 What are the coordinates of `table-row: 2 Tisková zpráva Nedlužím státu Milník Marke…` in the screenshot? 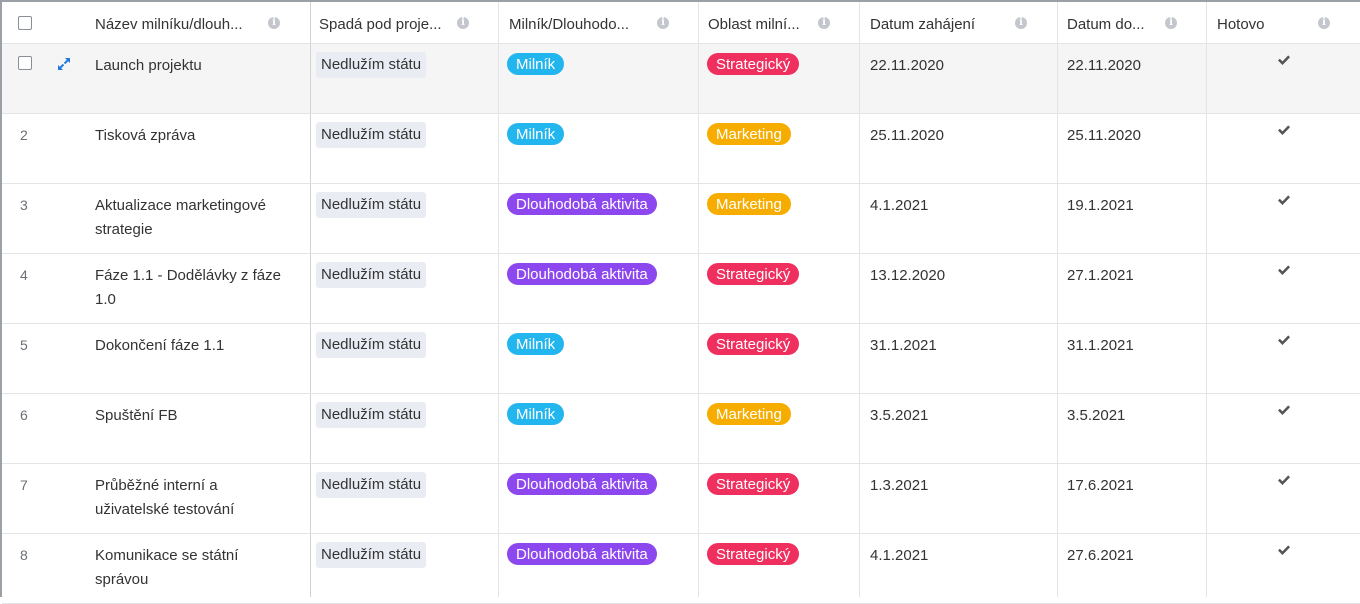 It's located at (680, 148).